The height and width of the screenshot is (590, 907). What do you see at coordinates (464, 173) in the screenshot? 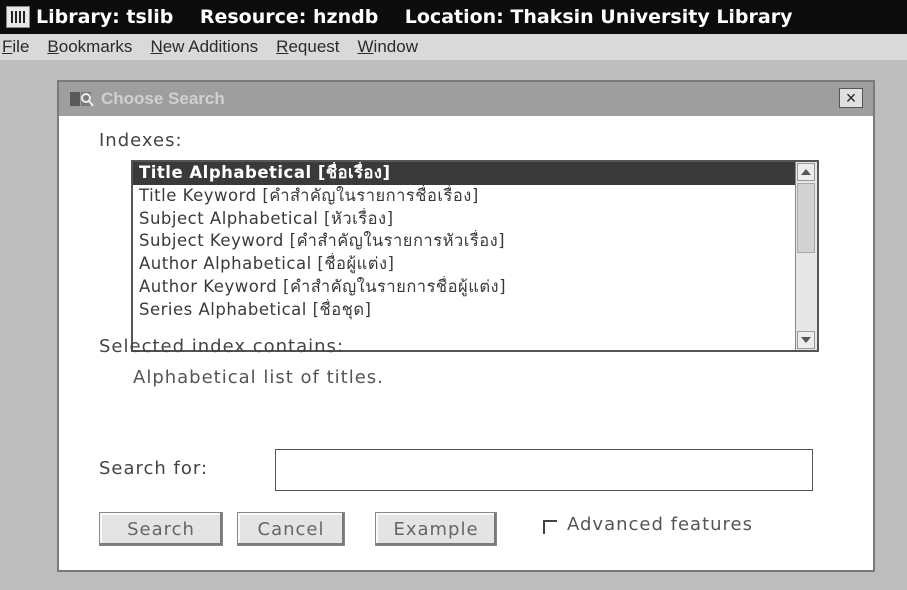
I see `index-list-item: Title Alphabetical [ชื่อเรื่อง]` at bounding box center [464, 173].